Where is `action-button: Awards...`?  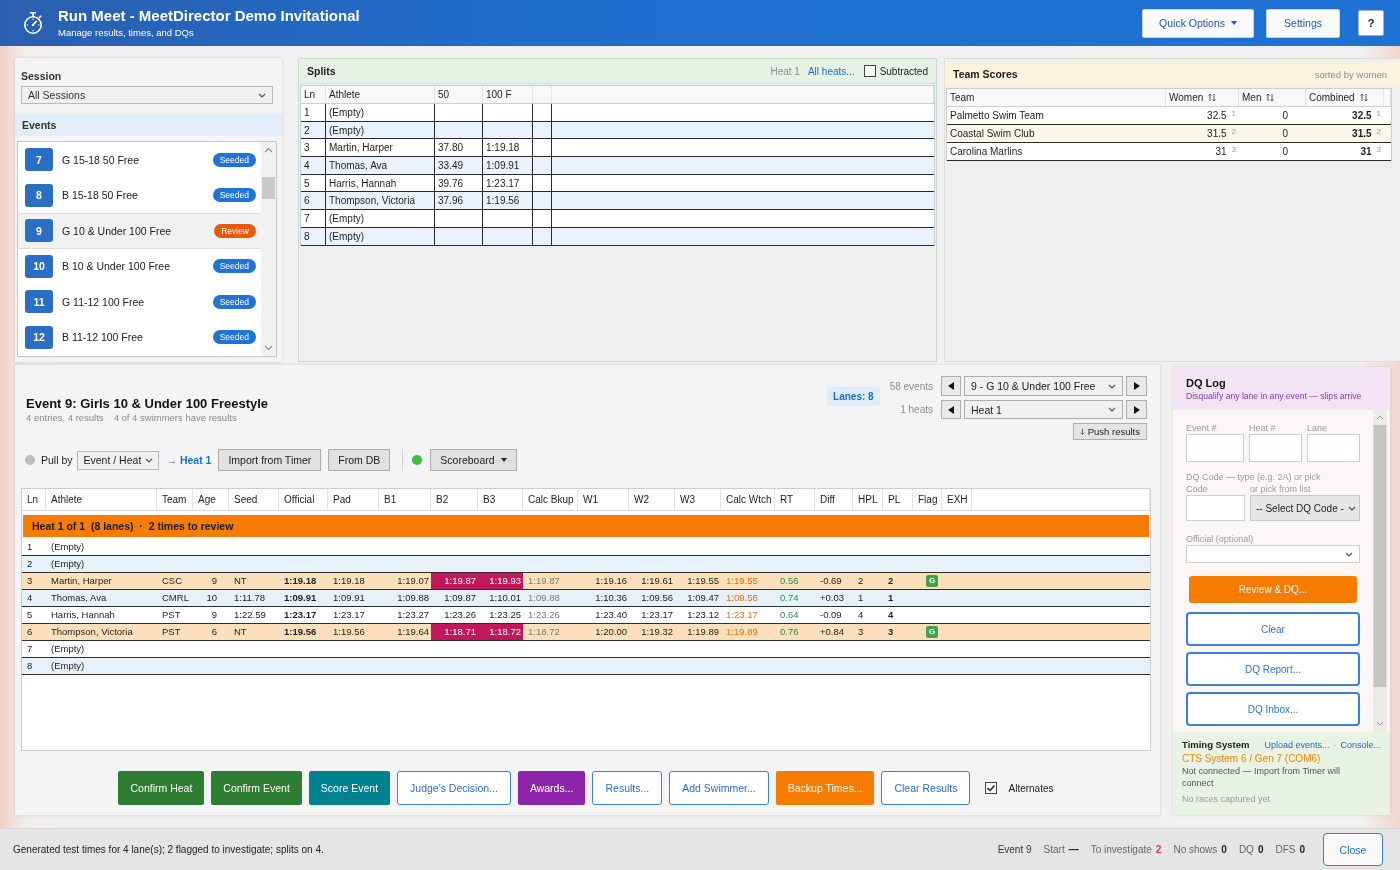 action-button: Awards... is located at coordinates (551, 788).